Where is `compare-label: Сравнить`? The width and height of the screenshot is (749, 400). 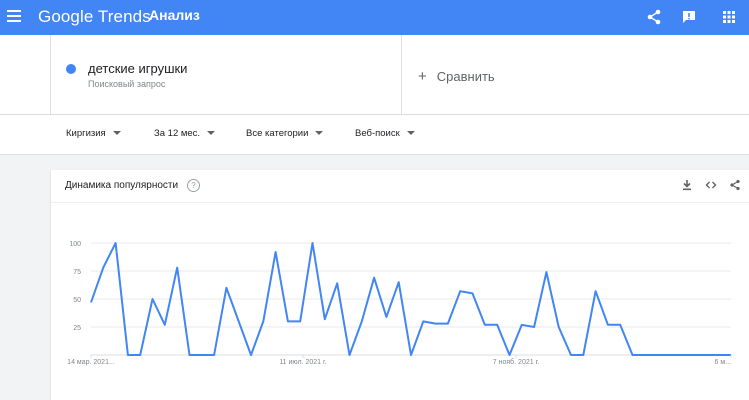 compare-label: Сравнить is located at coordinates (465, 76).